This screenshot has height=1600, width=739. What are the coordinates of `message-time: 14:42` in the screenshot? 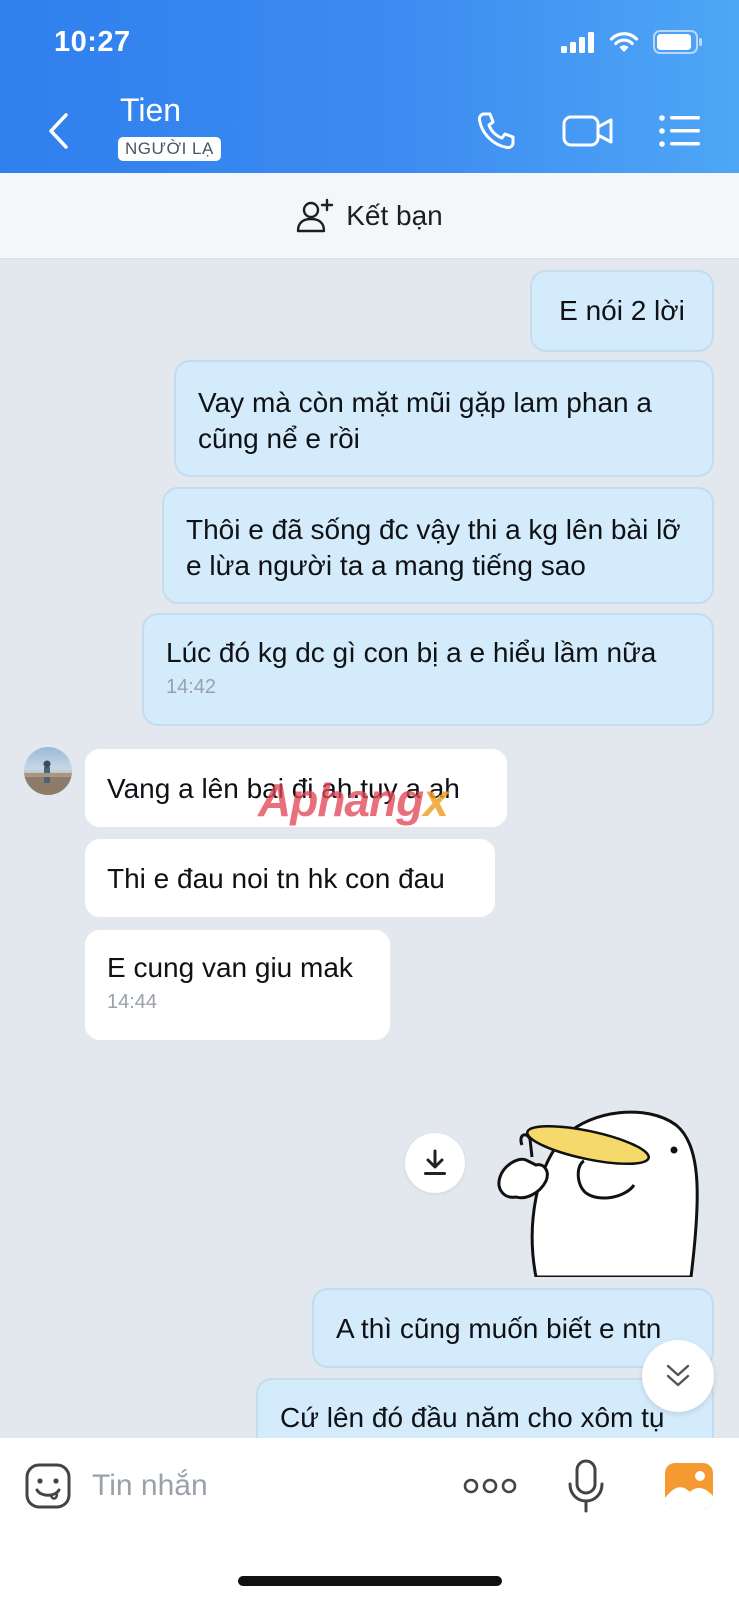 It's located at (191, 687).